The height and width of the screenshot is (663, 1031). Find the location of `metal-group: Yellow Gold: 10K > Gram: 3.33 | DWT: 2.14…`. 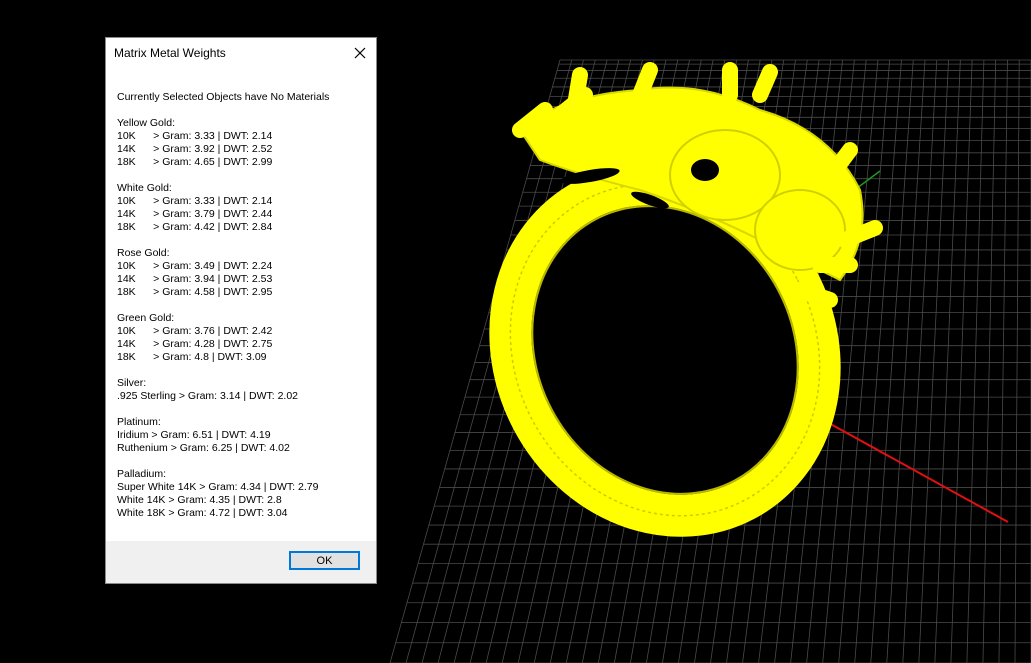

metal-group: Yellow Gold: 10K > Gram: 3.33 | DWT: 2.14… is located at coordinates (242, 143).